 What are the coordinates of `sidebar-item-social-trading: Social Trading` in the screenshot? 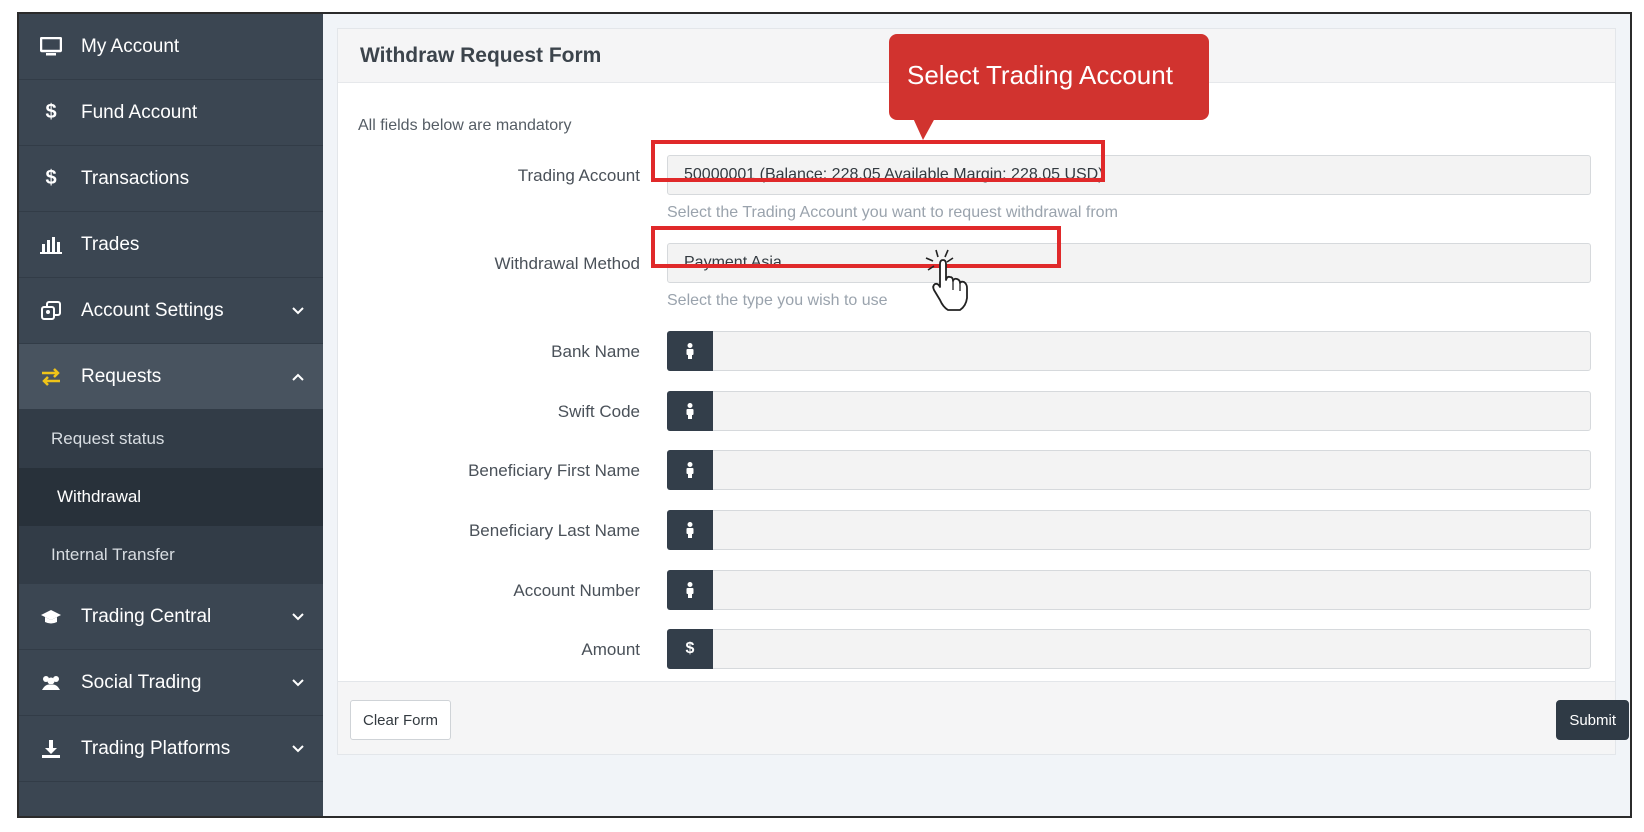 It's located at (171, 683).